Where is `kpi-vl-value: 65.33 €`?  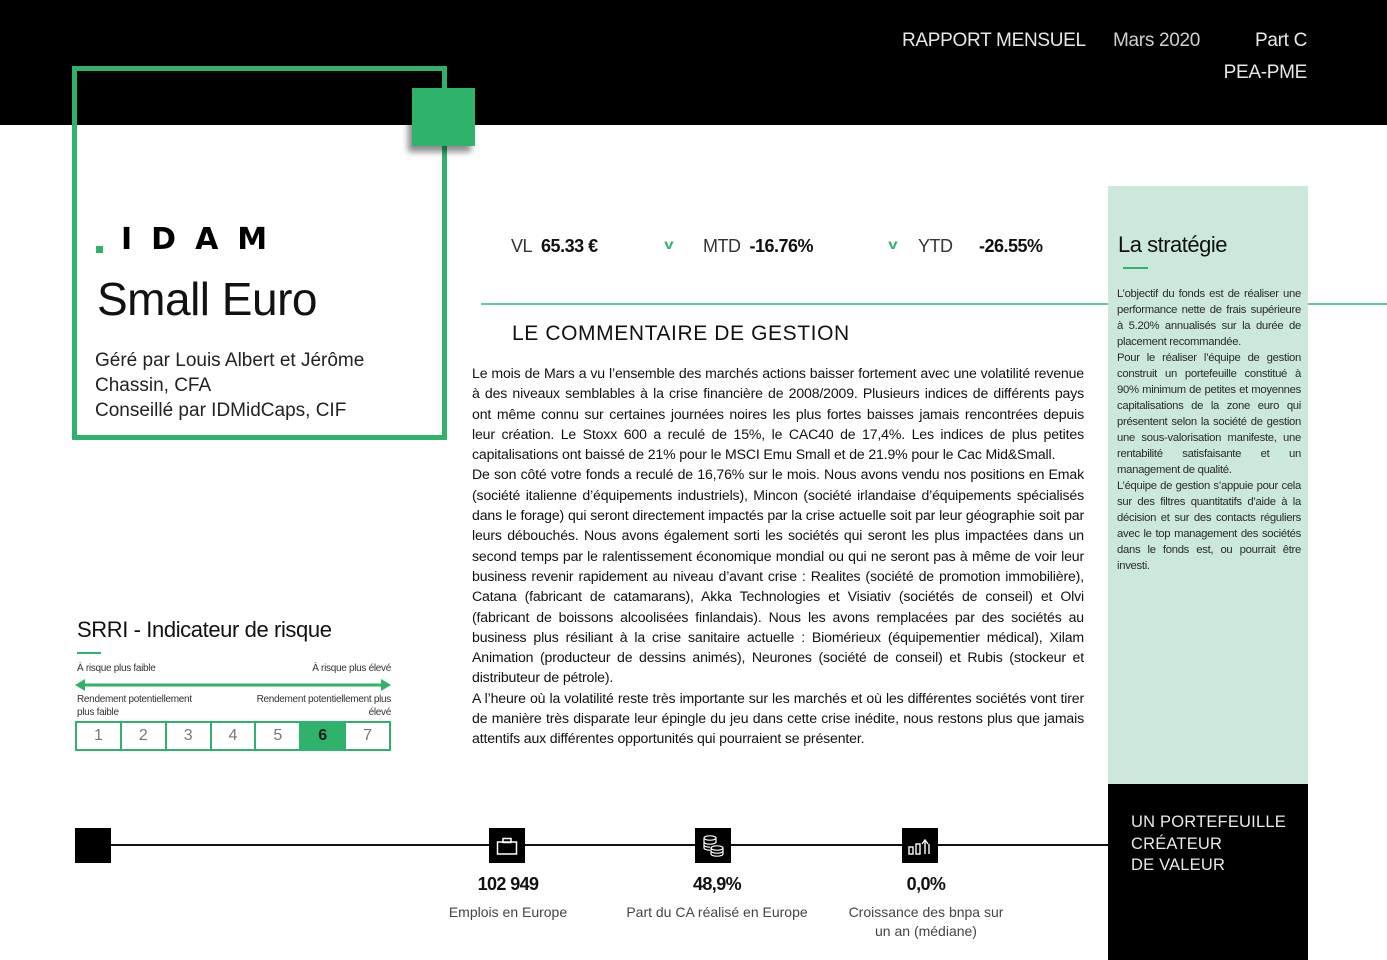 kpi-vl-value: 65.33 € is located at coordinates (569, 246).